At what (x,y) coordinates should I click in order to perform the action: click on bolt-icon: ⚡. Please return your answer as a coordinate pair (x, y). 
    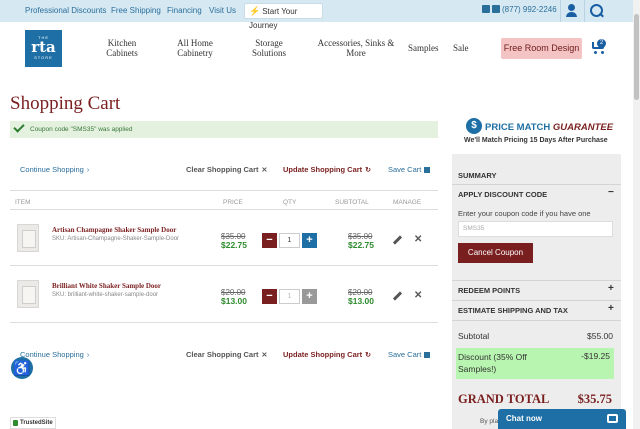
    Looking at the image, I should click on (255, 11).